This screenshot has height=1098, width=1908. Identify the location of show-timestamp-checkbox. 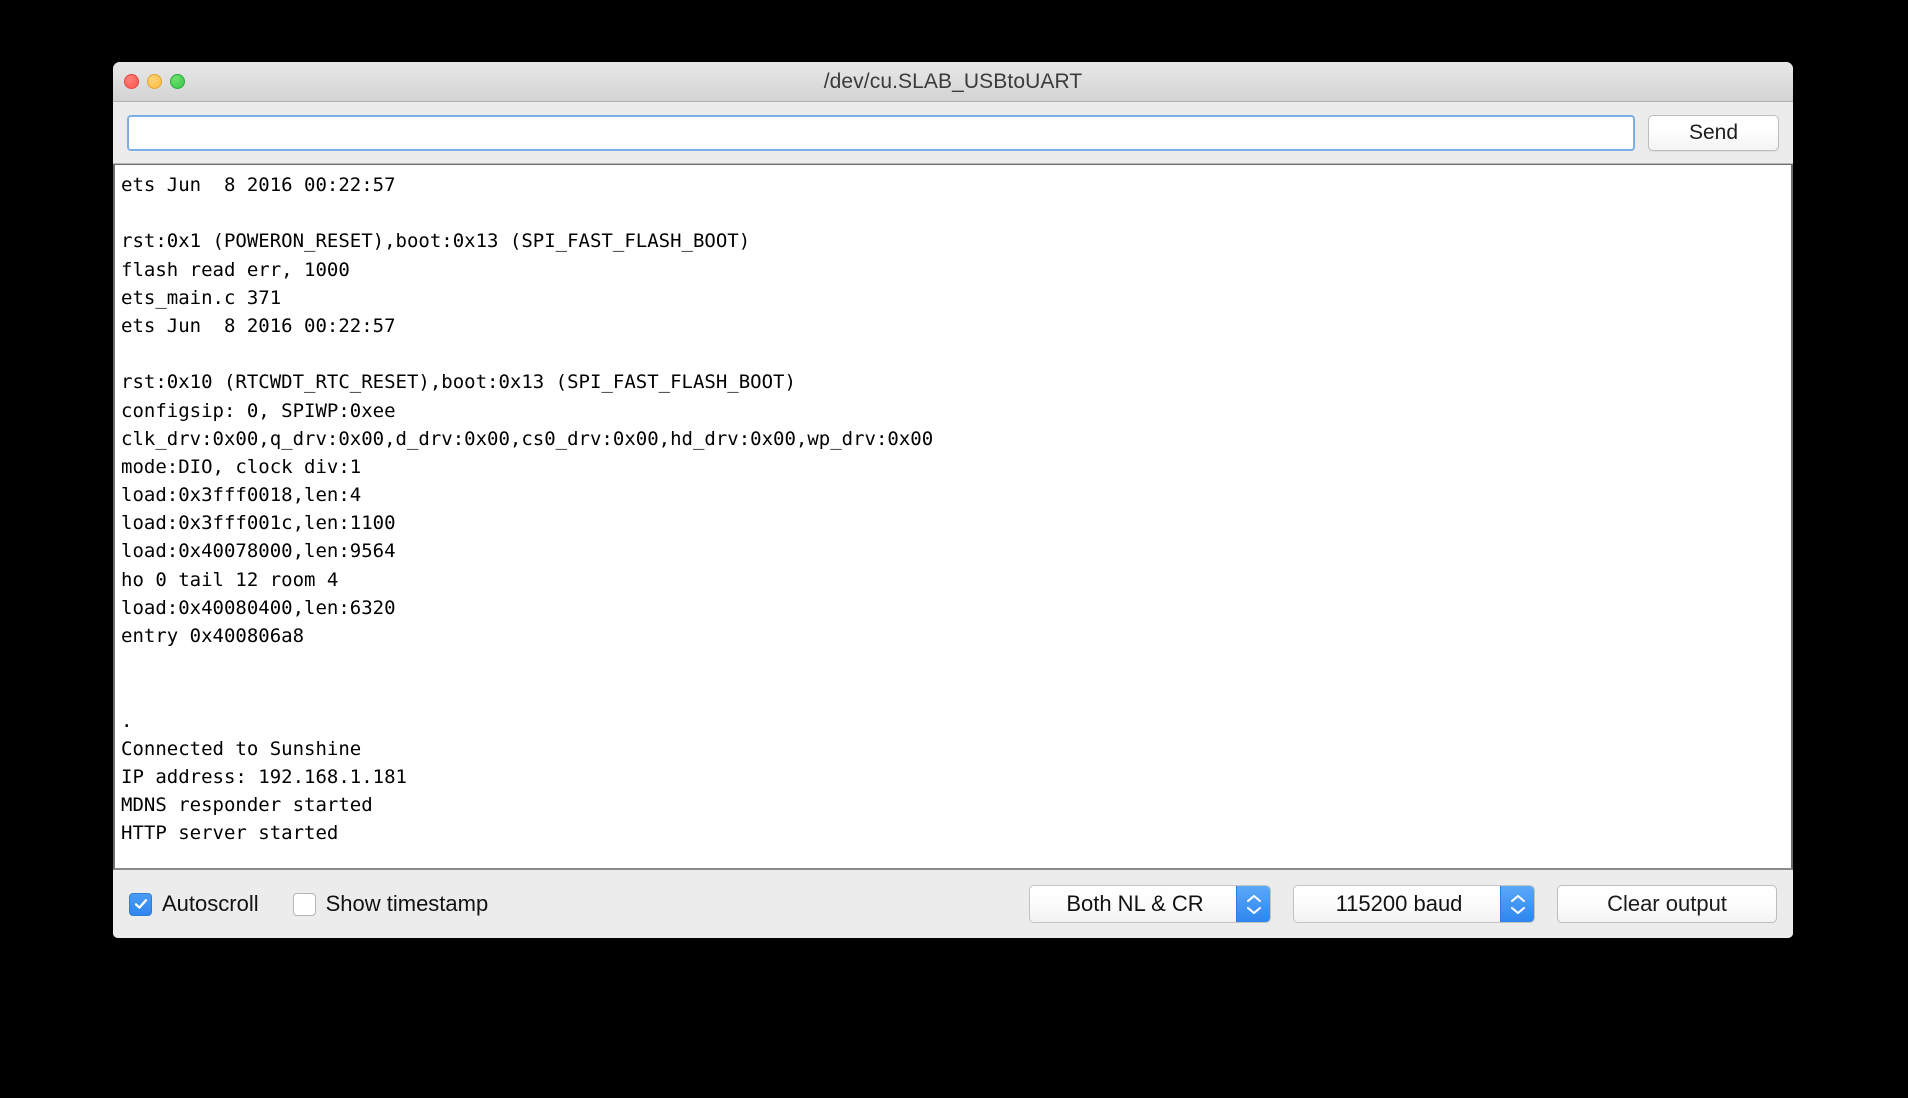
(304, 904).